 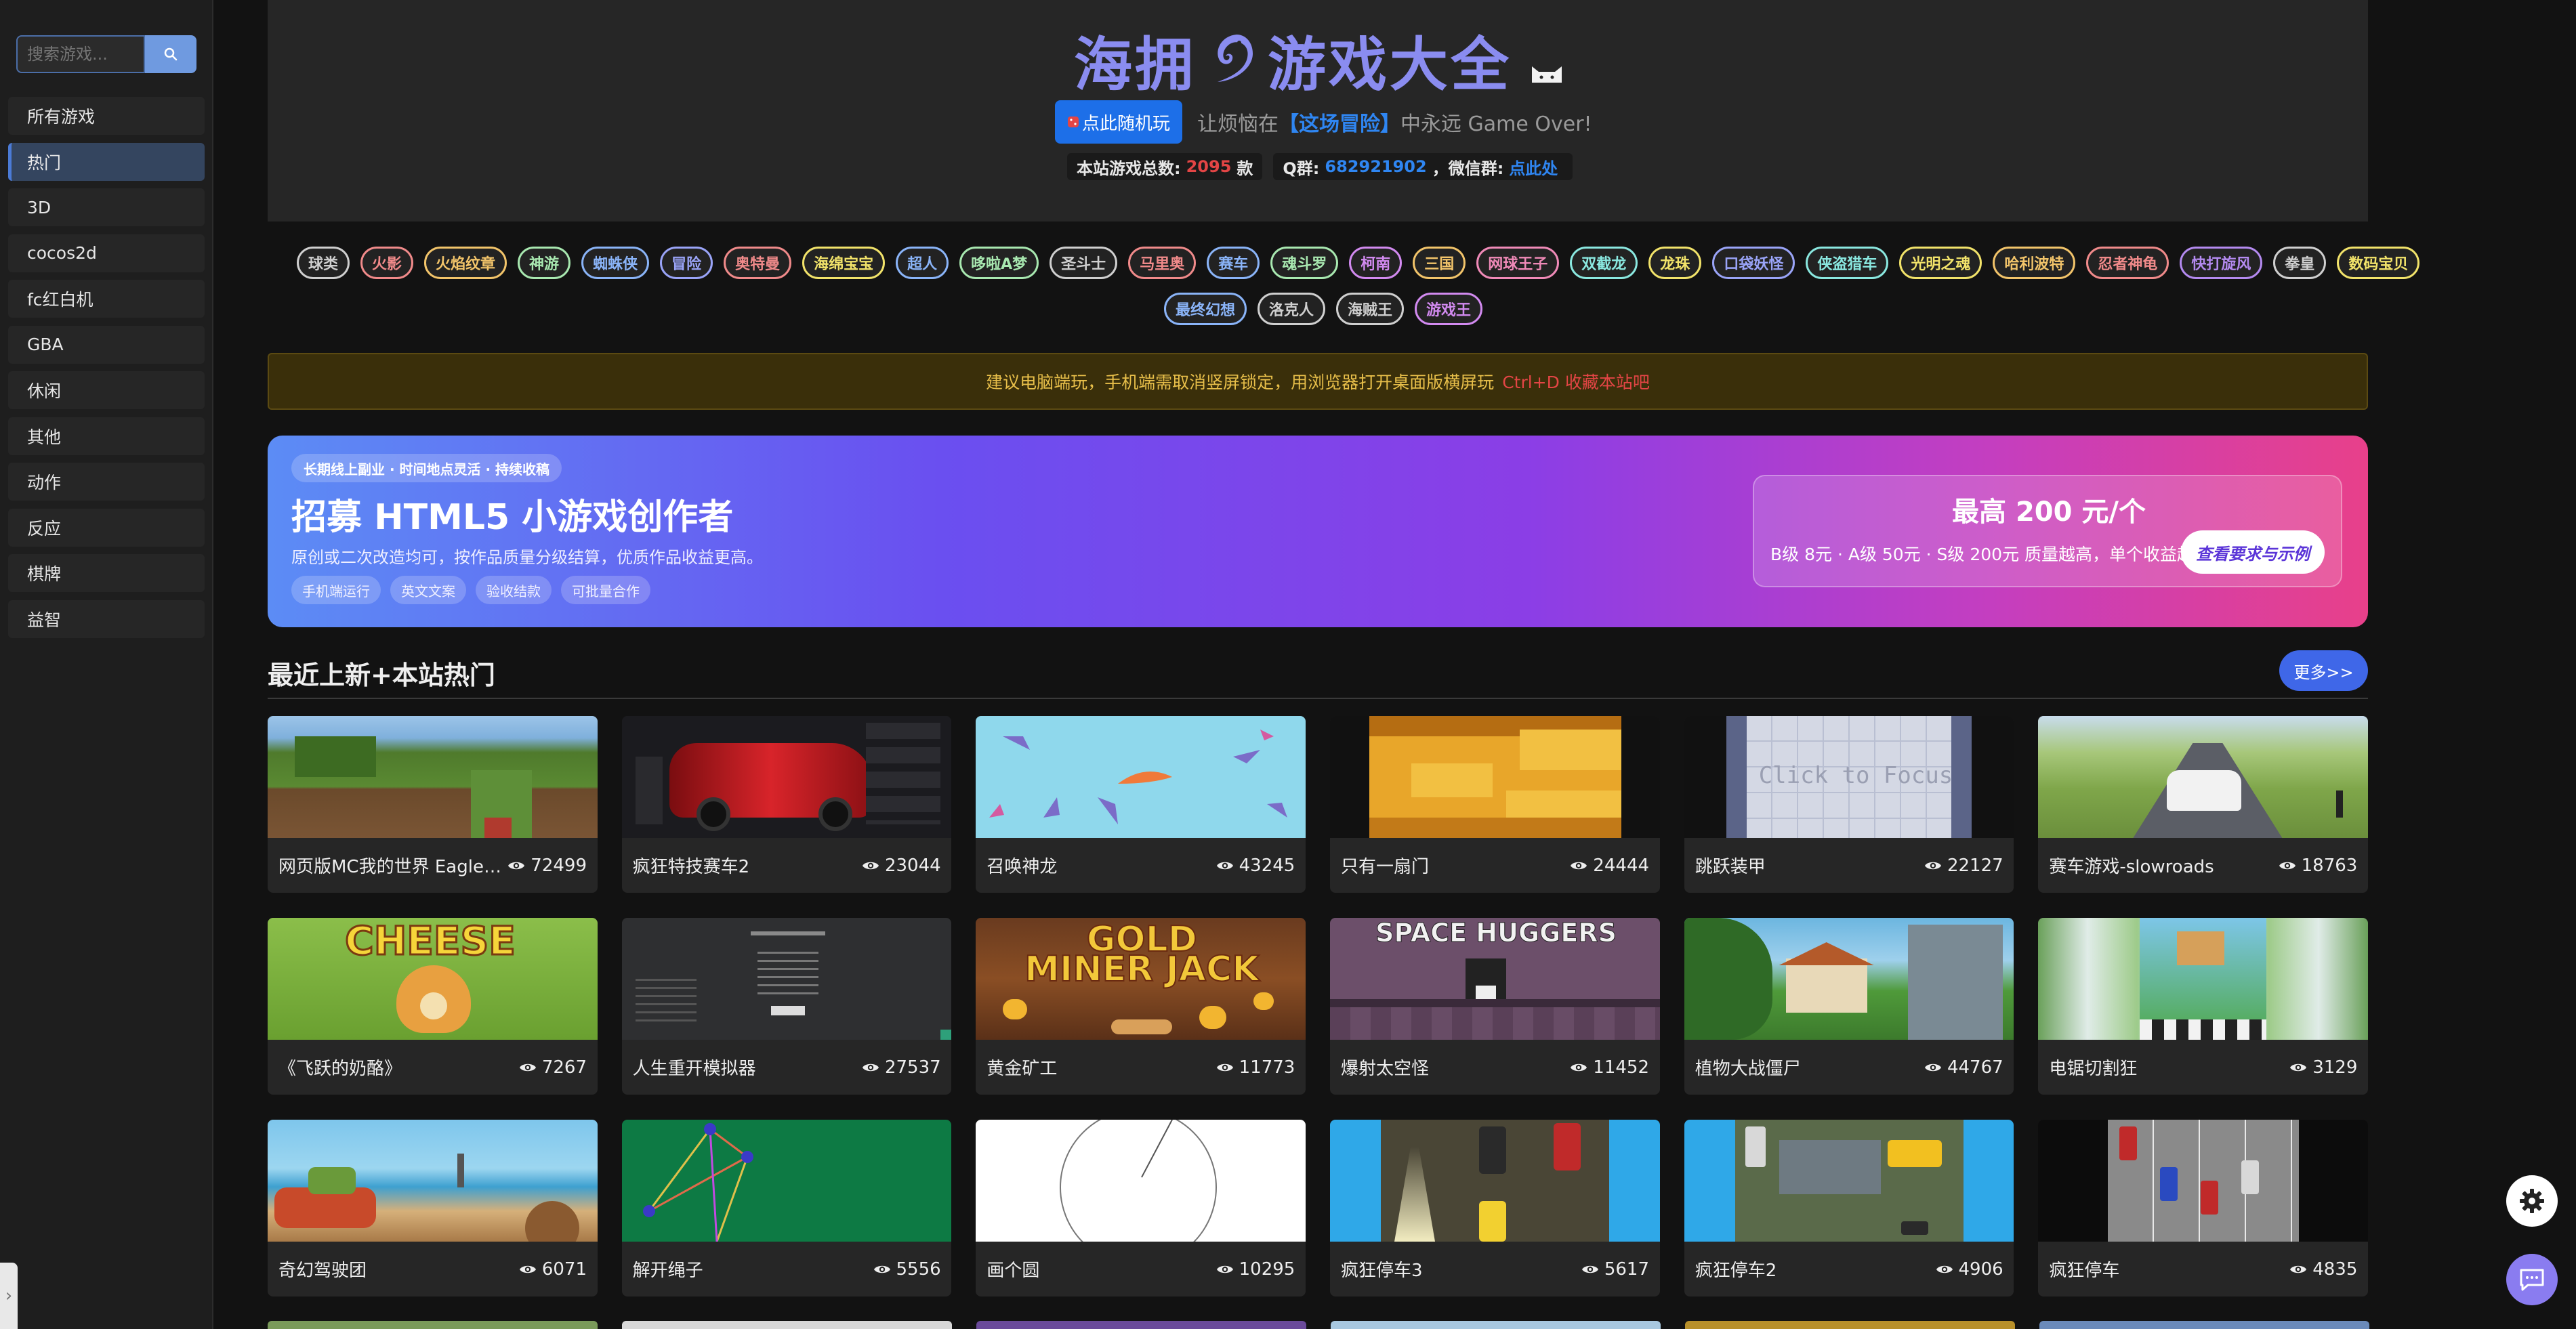 What do you see at coordinates (2253, 552) in the screenshot?
I see `view-requirements-button: 查看要求与示例` at bounding box center [2253, 552].